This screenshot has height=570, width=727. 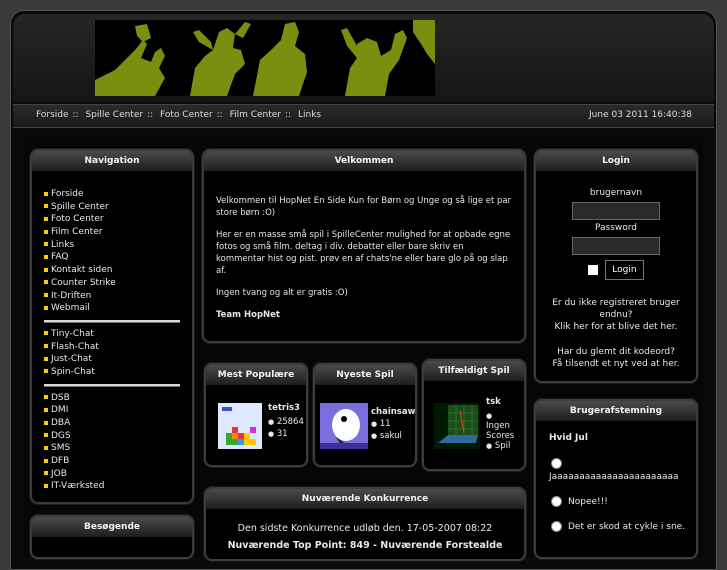 I want to click on welcome-paragraph: Ingen tvang og alt er gratis :O), so click(x=282, y=293).